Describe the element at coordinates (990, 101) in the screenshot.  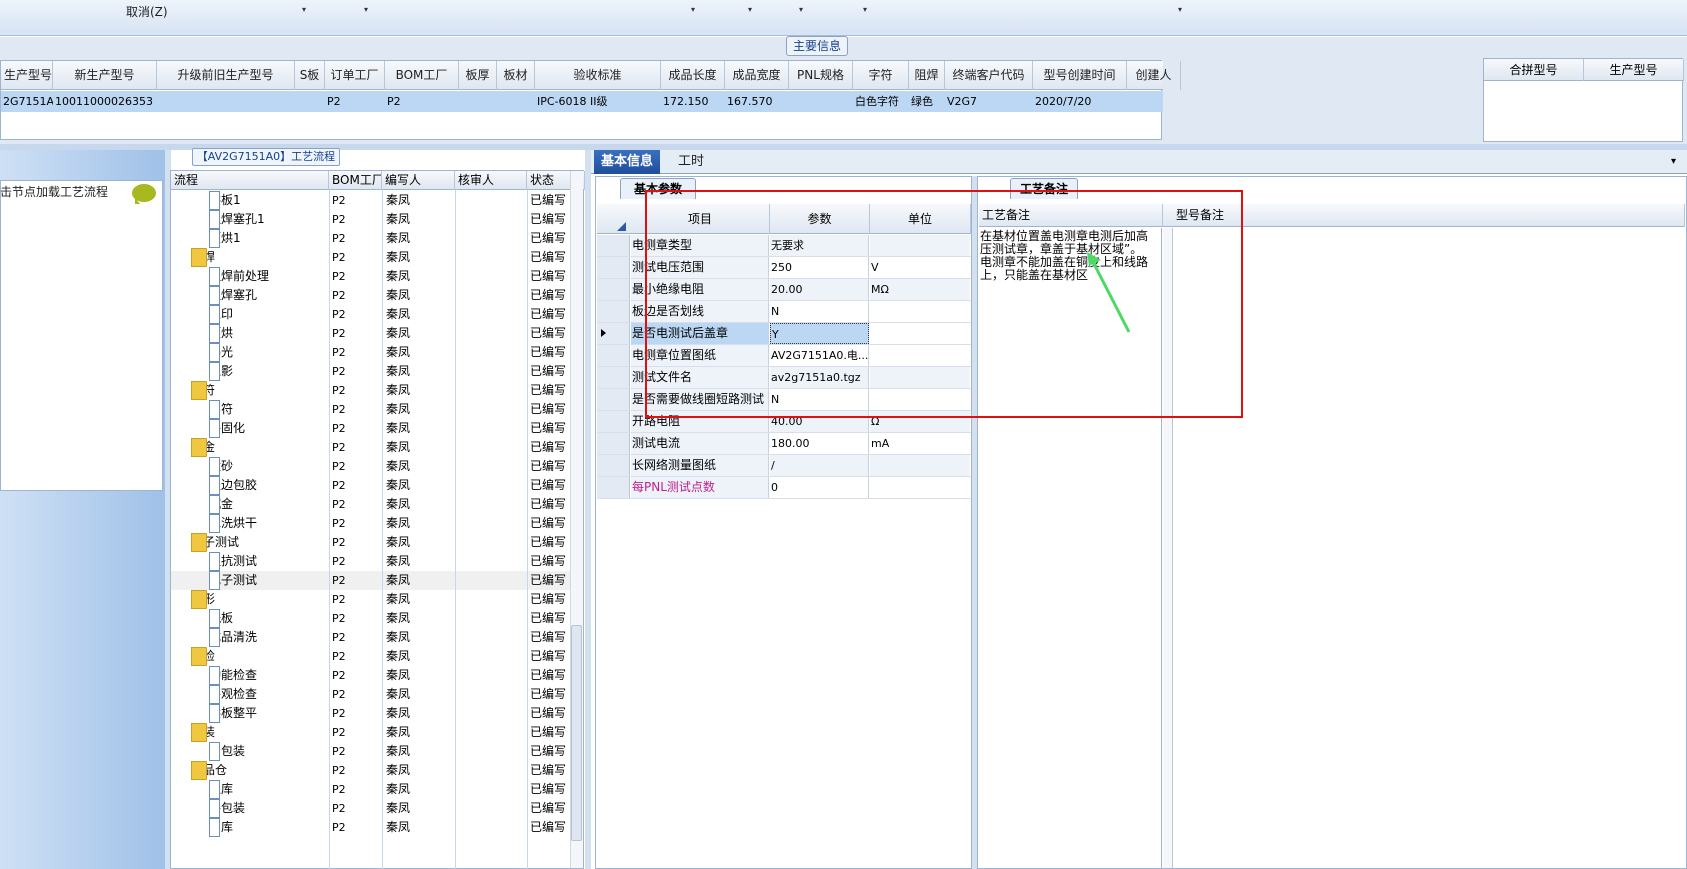
I see `main-info-cell: V2G7` at that location.